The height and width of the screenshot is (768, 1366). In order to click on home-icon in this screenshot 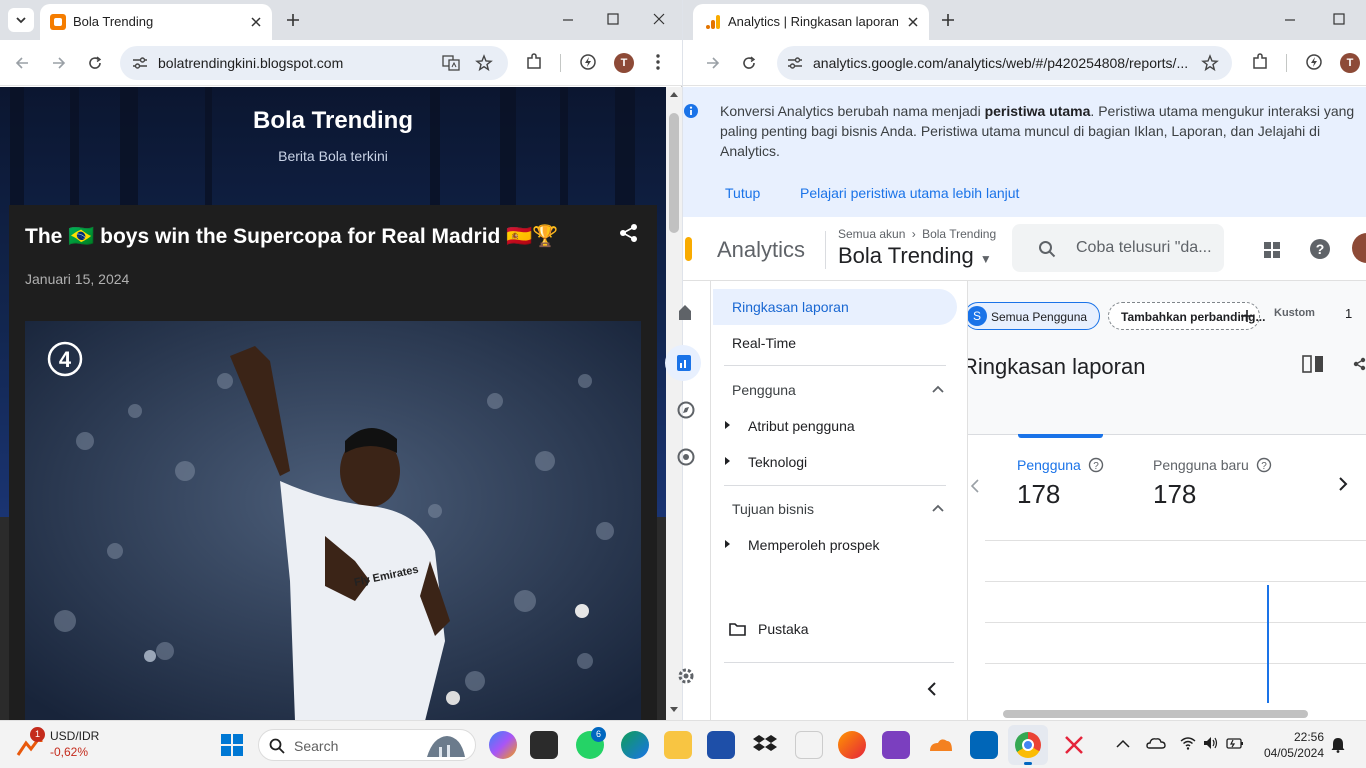, I will do `click(685, 312)`.